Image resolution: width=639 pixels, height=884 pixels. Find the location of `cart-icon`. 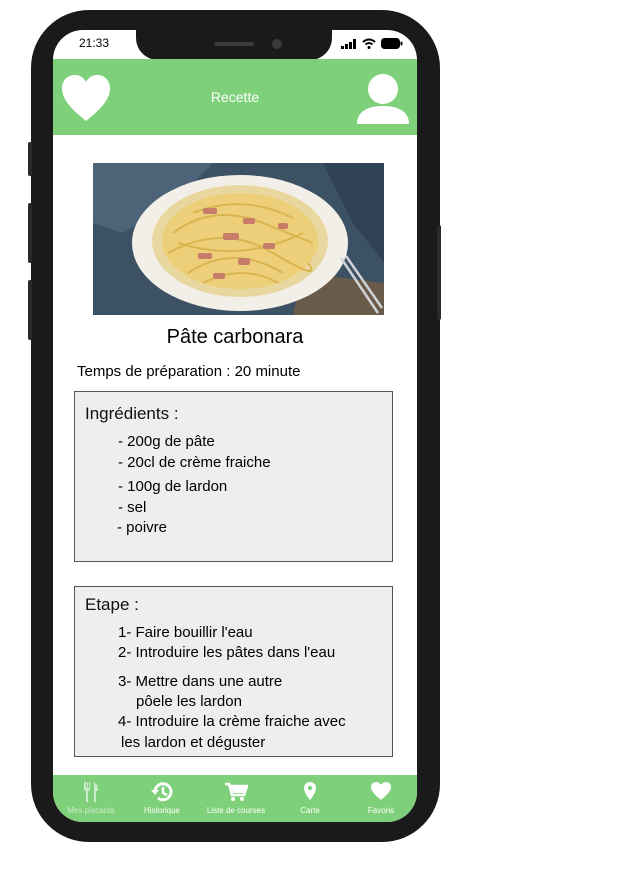

cart-icon is located at coordinates (236, 791).